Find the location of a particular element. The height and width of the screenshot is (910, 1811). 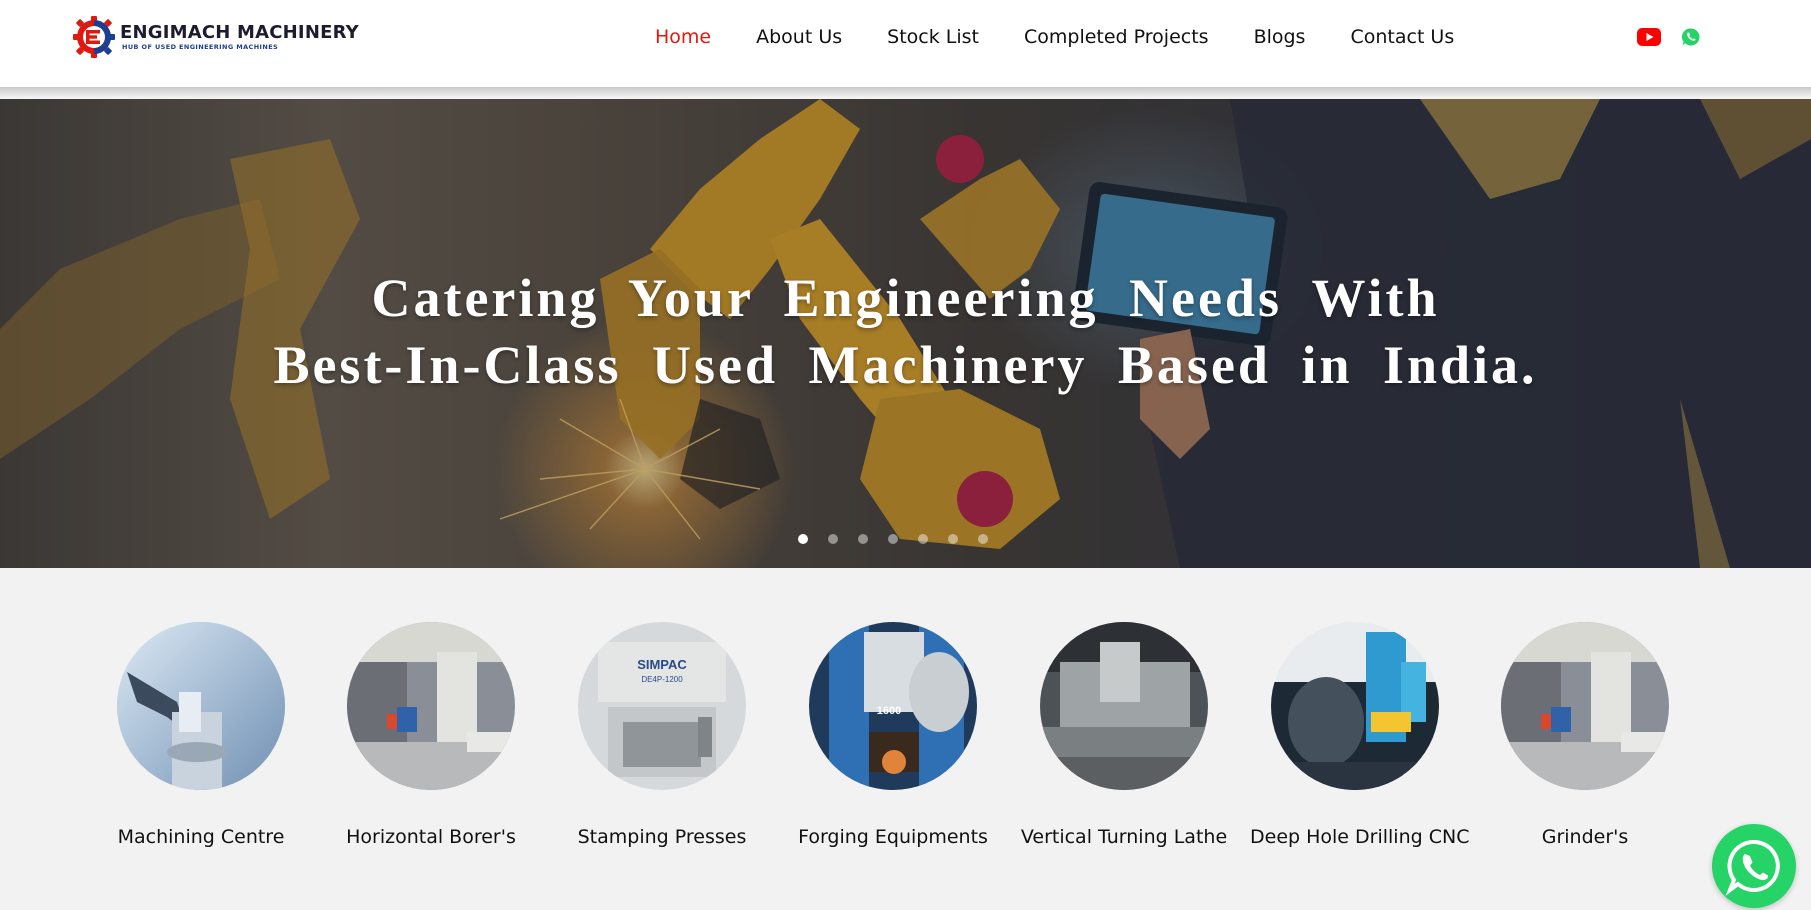

brand-name: ENGIMACH MACHINERY is located at coordinates (239, 32).